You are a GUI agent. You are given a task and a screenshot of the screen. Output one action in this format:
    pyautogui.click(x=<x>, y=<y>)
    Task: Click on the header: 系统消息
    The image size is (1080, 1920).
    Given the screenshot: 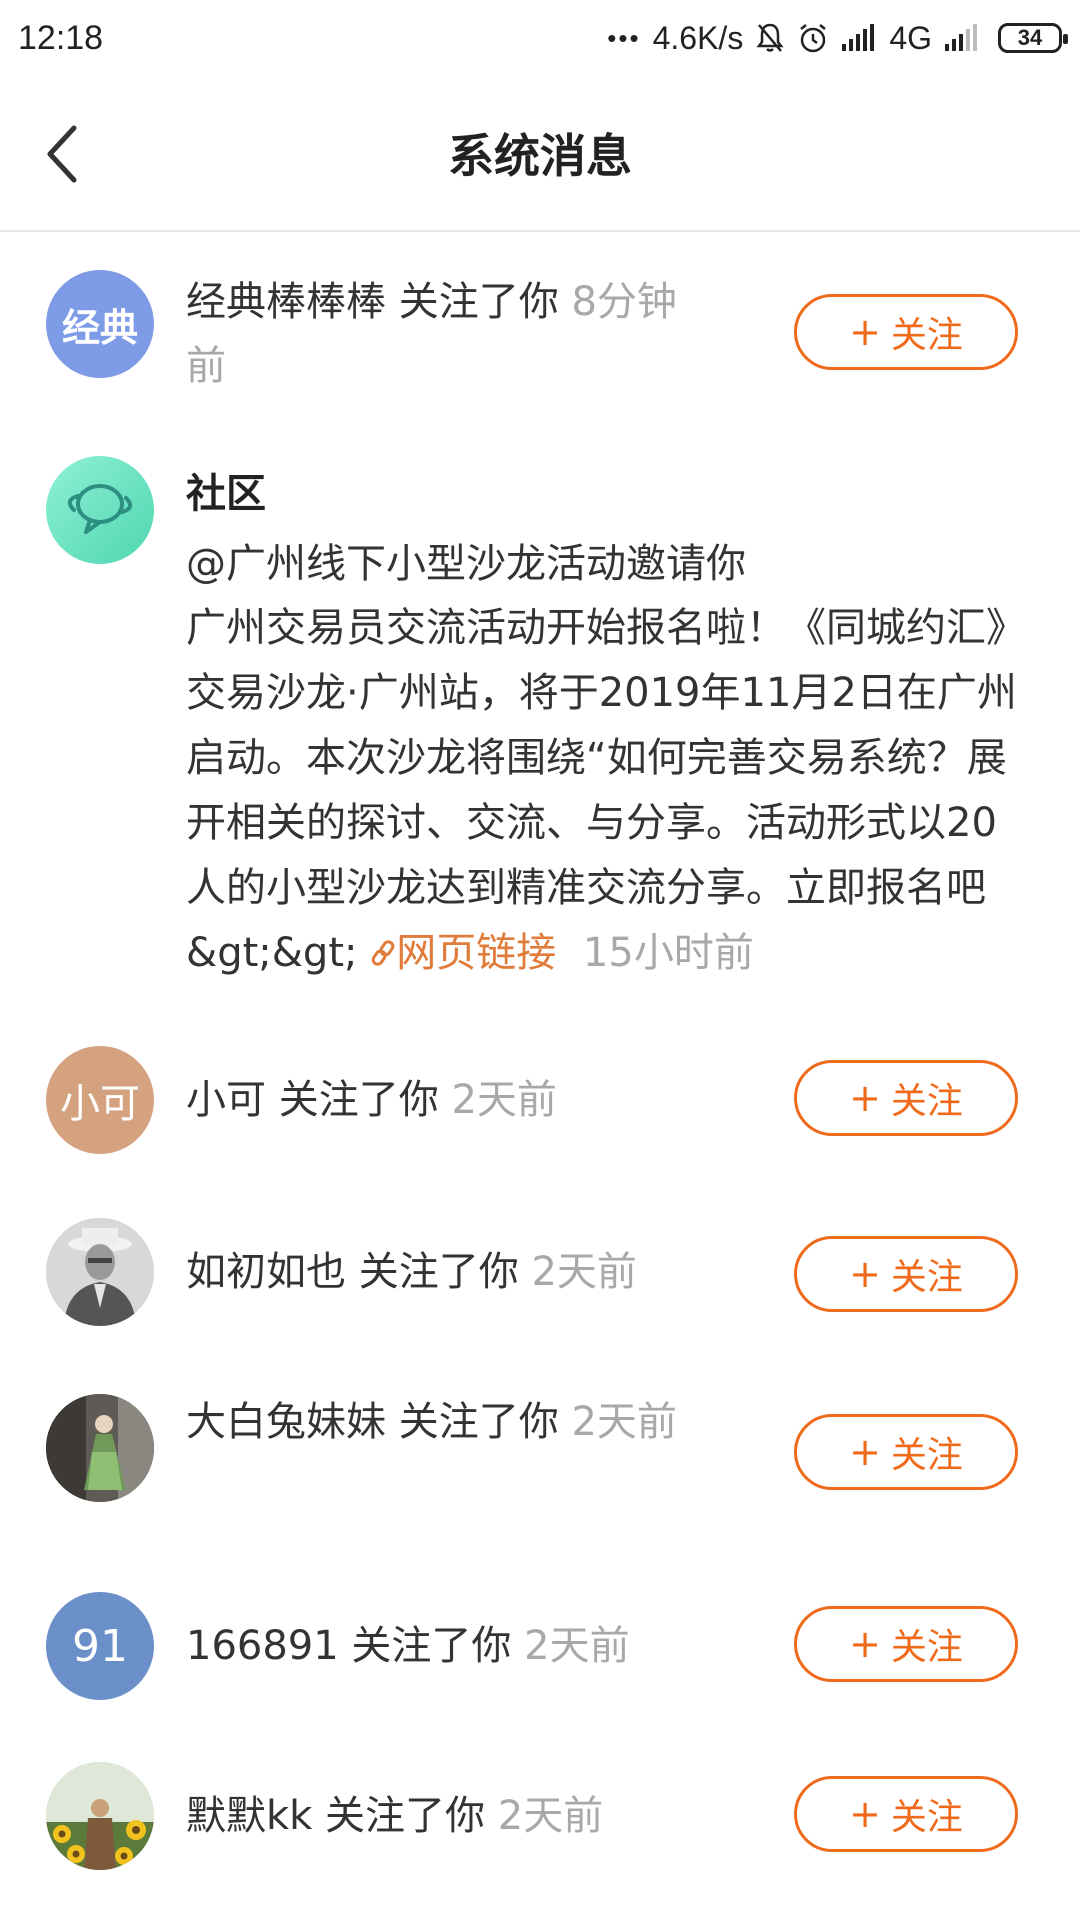 What is the action you would take?
    pyautogui.click(x=540, y=154)
    